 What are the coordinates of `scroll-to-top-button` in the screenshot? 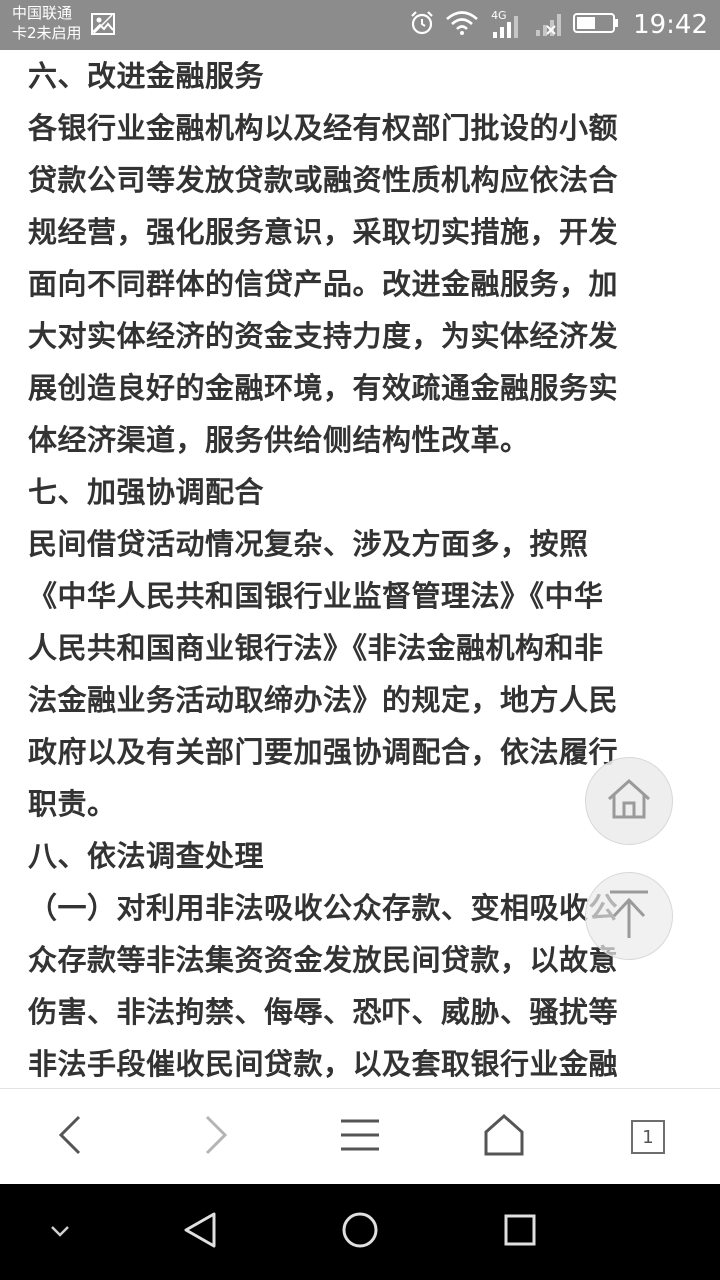 It's located at (629, 916).